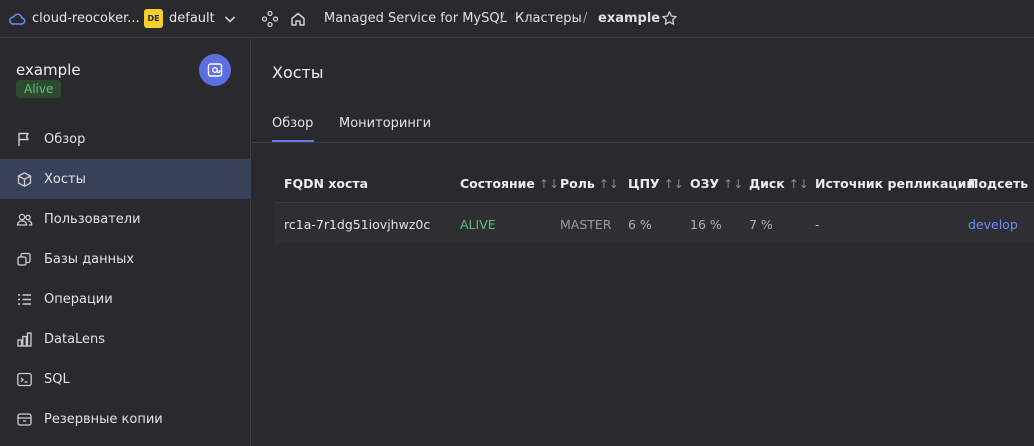 This screenshot has height=446, width=1034. I want to click on column-header-role: Роль ↑↓, so click(589, 183).